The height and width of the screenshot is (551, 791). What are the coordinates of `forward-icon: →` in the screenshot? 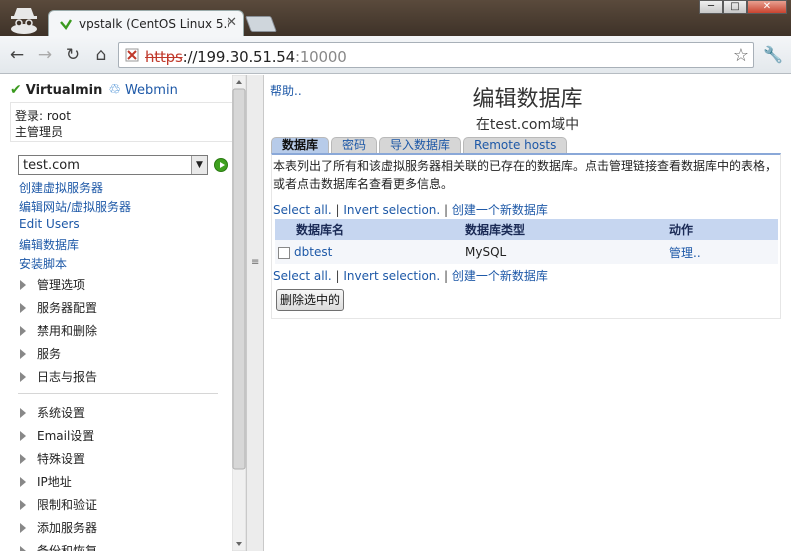 It's located at (45, 55).